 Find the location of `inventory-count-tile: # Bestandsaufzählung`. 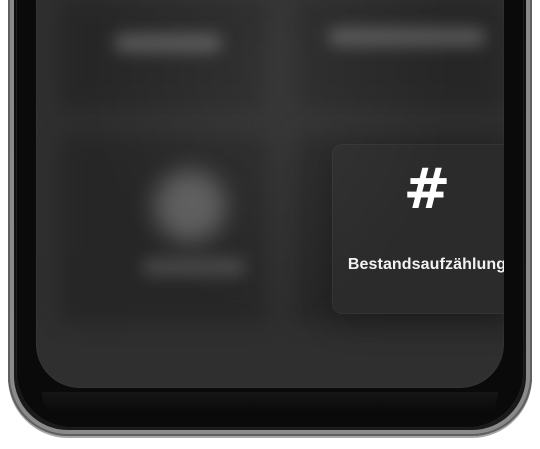

inventory-count-tile: # Bestandsaufzählung is located at coordinates (418, 229).